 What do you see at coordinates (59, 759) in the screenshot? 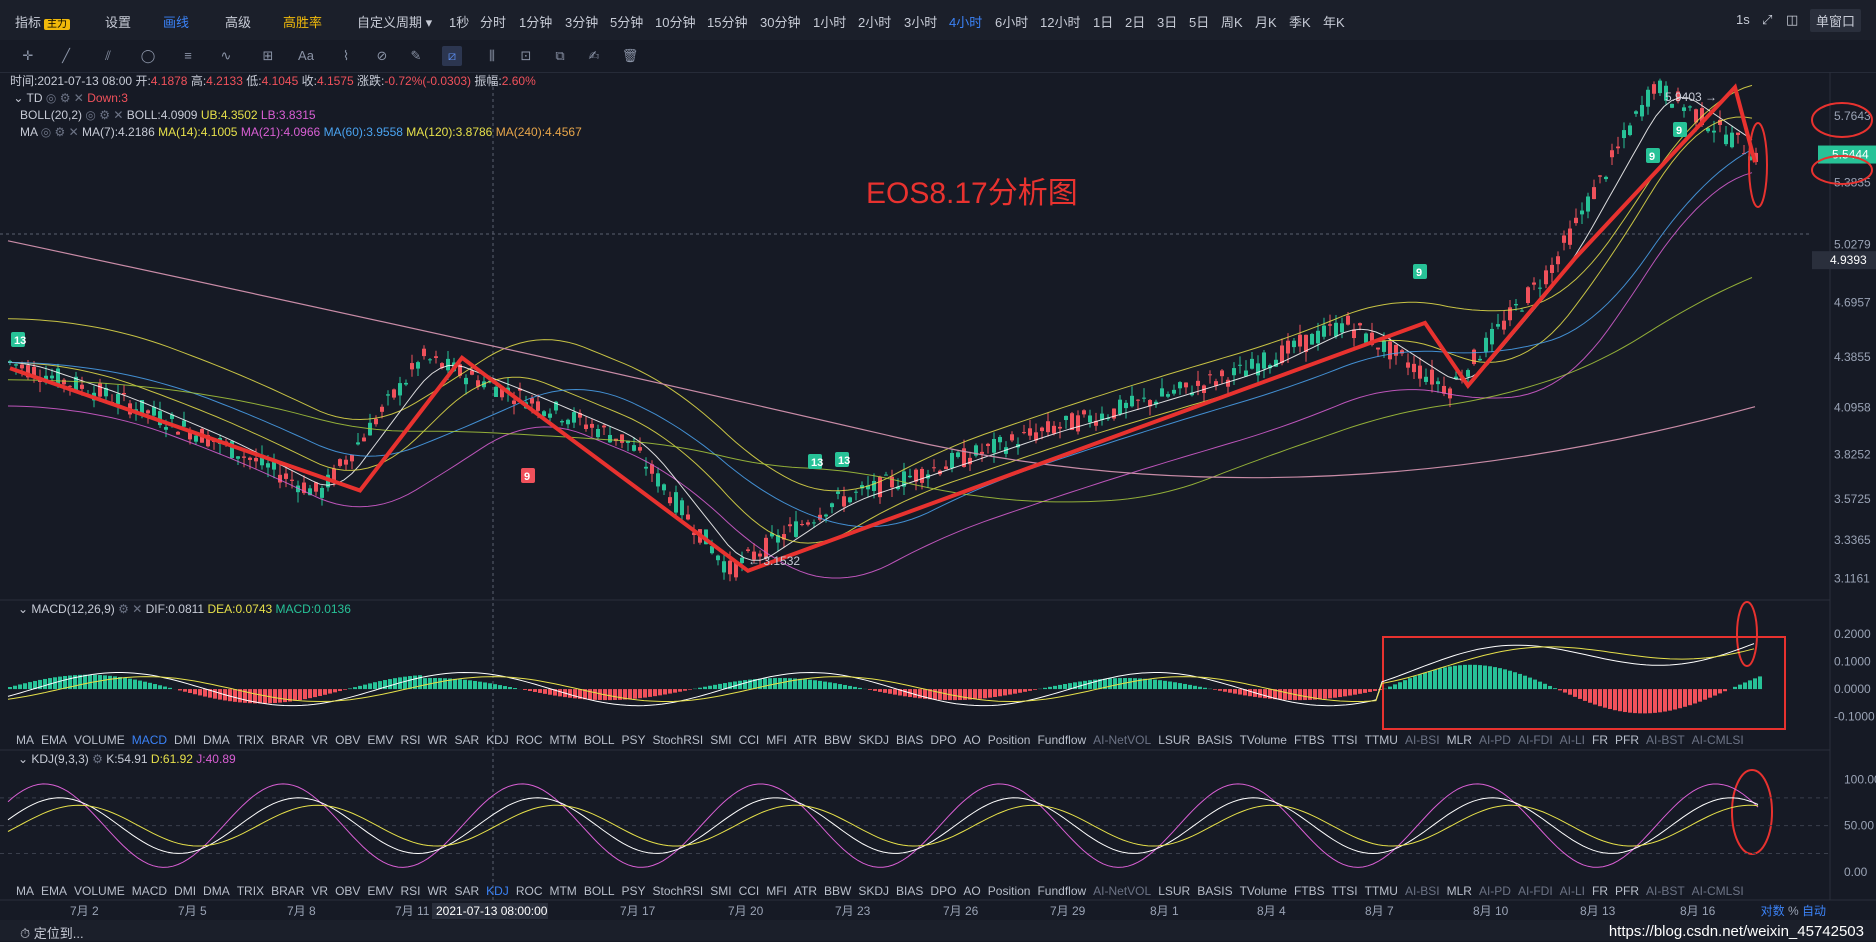
I see `kdj-name: KDJ(9,3,3)` at bounding box center [59, 759].